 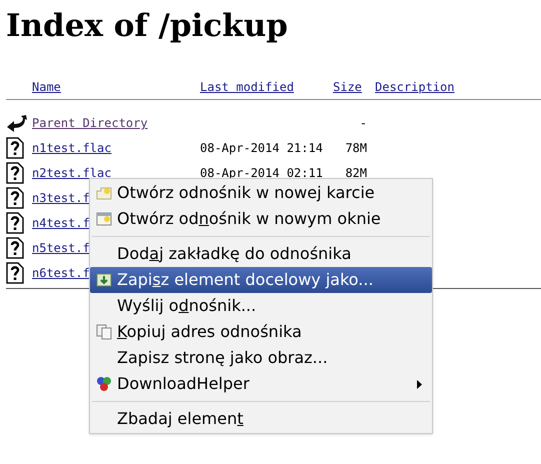 I want to click on menu-item: Dodaj zakładkę do odnośnika, so click(x=261, y=254).